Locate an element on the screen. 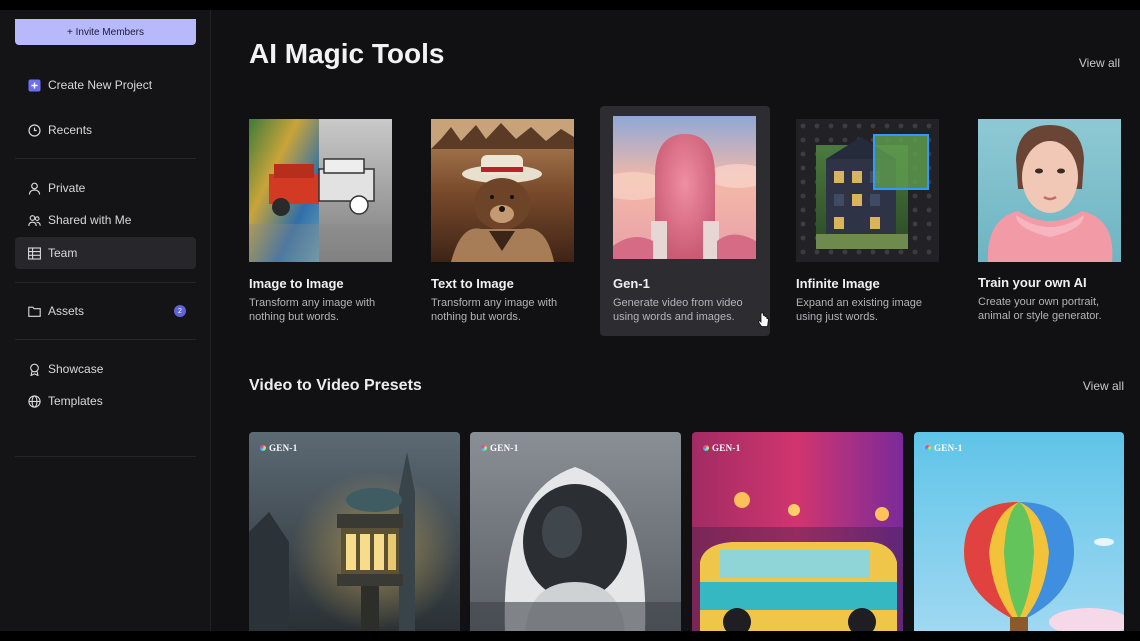  user-icon is located at coordinates (34, 188).